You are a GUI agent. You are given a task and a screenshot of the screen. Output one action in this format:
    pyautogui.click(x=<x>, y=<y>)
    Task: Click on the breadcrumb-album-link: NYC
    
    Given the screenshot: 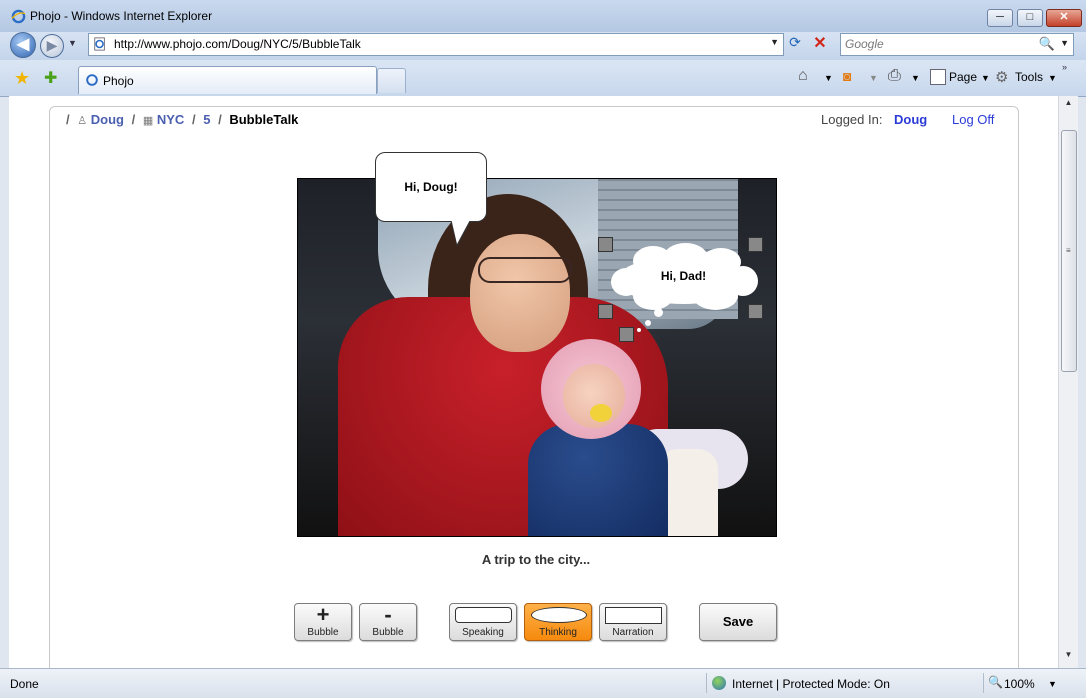 What is the action you would take?
    pyautogui.click(x=170, y=119)
    